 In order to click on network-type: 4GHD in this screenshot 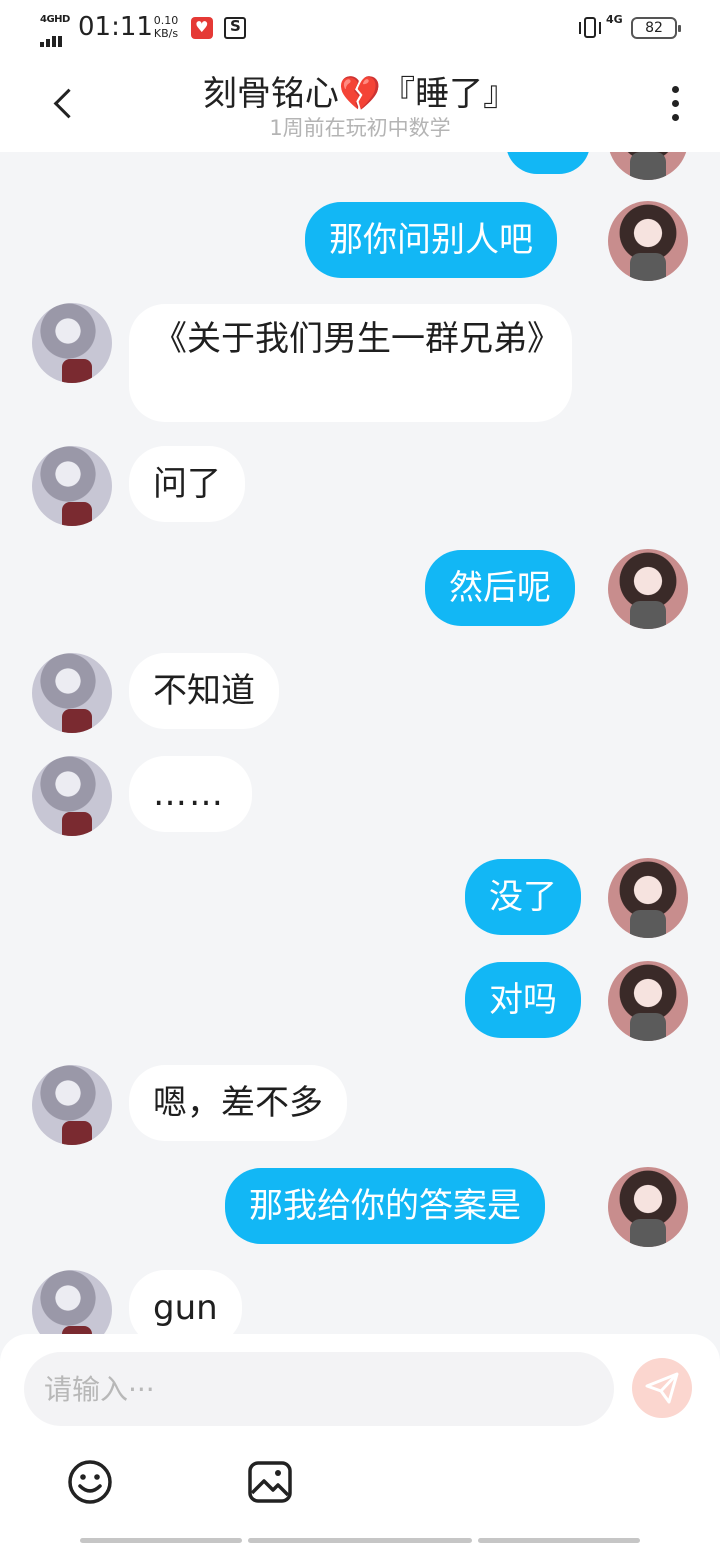, I will do `click(55, 19)`.